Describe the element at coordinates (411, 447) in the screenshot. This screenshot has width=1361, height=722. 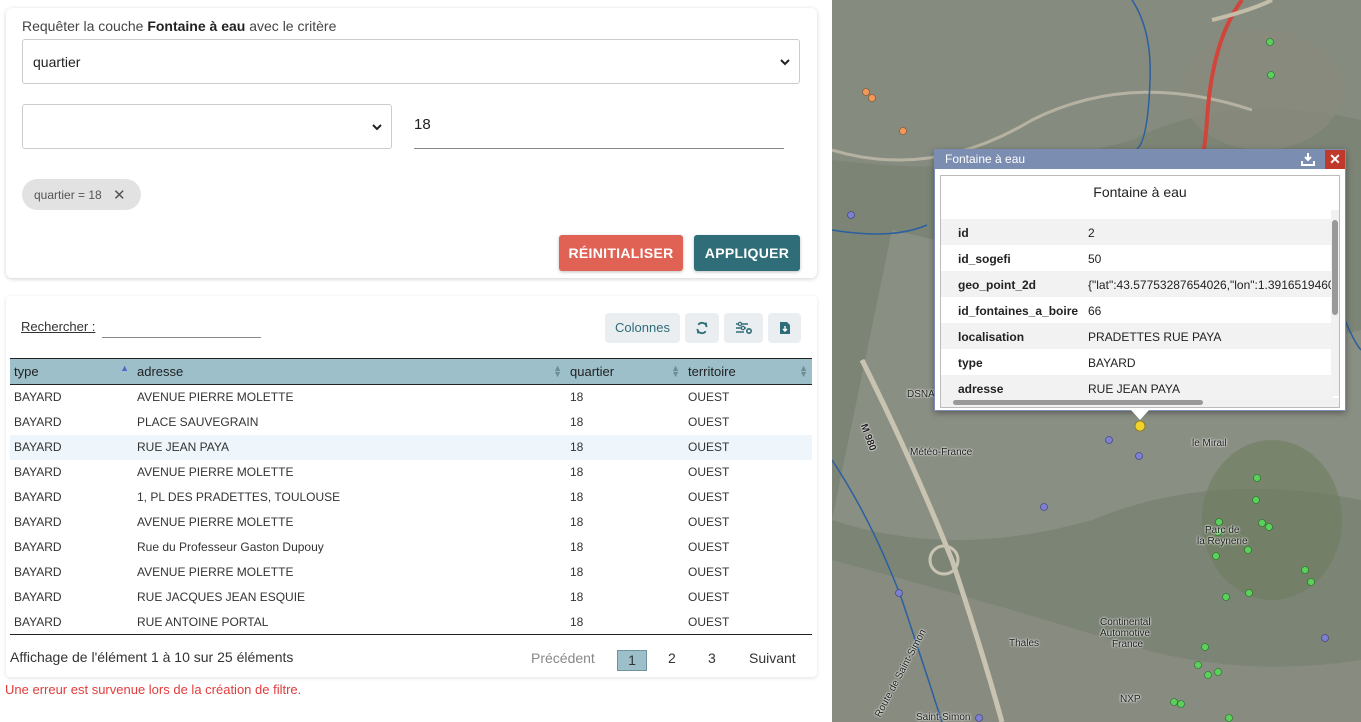
I see `table-row: BAYARD RUE JEAN PAYA 18 OUEST` at that location.